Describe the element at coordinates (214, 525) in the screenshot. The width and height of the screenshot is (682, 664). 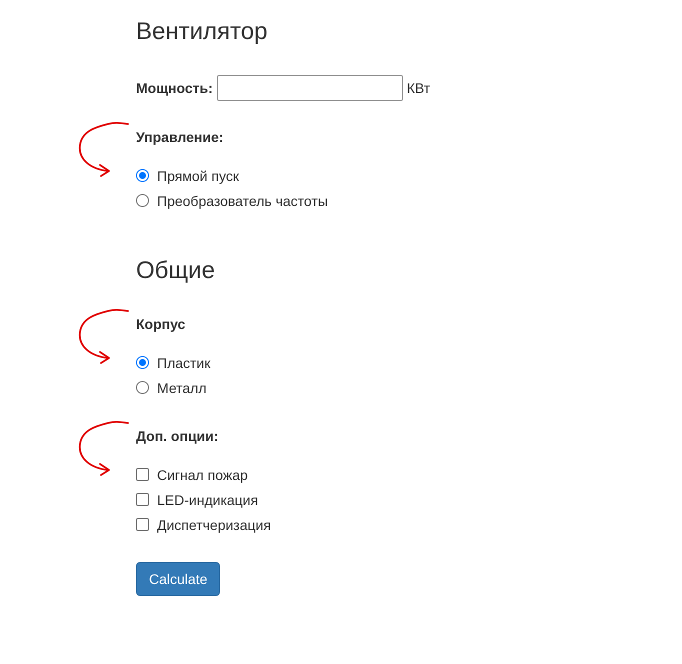
I see `option-label: Диспетчеризация` at that location.